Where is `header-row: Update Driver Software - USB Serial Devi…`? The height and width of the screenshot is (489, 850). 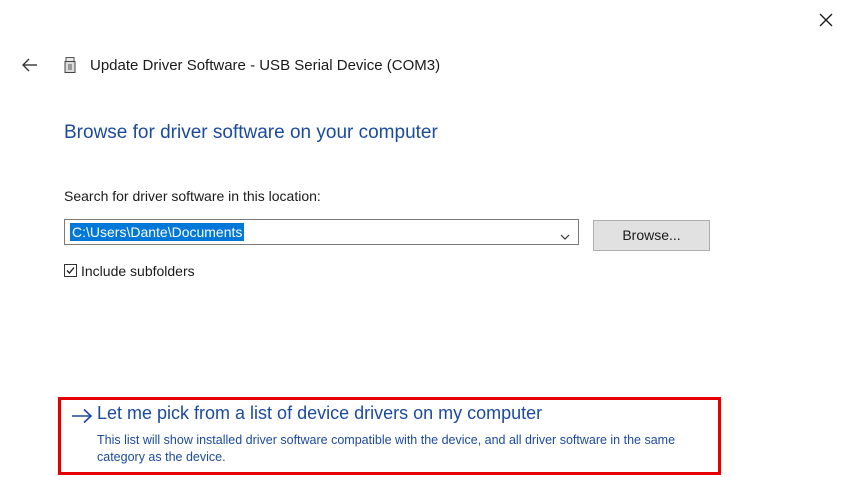 header-row: Update Driver Software - USB Serial Devi… is located at coordinates (425, 66).